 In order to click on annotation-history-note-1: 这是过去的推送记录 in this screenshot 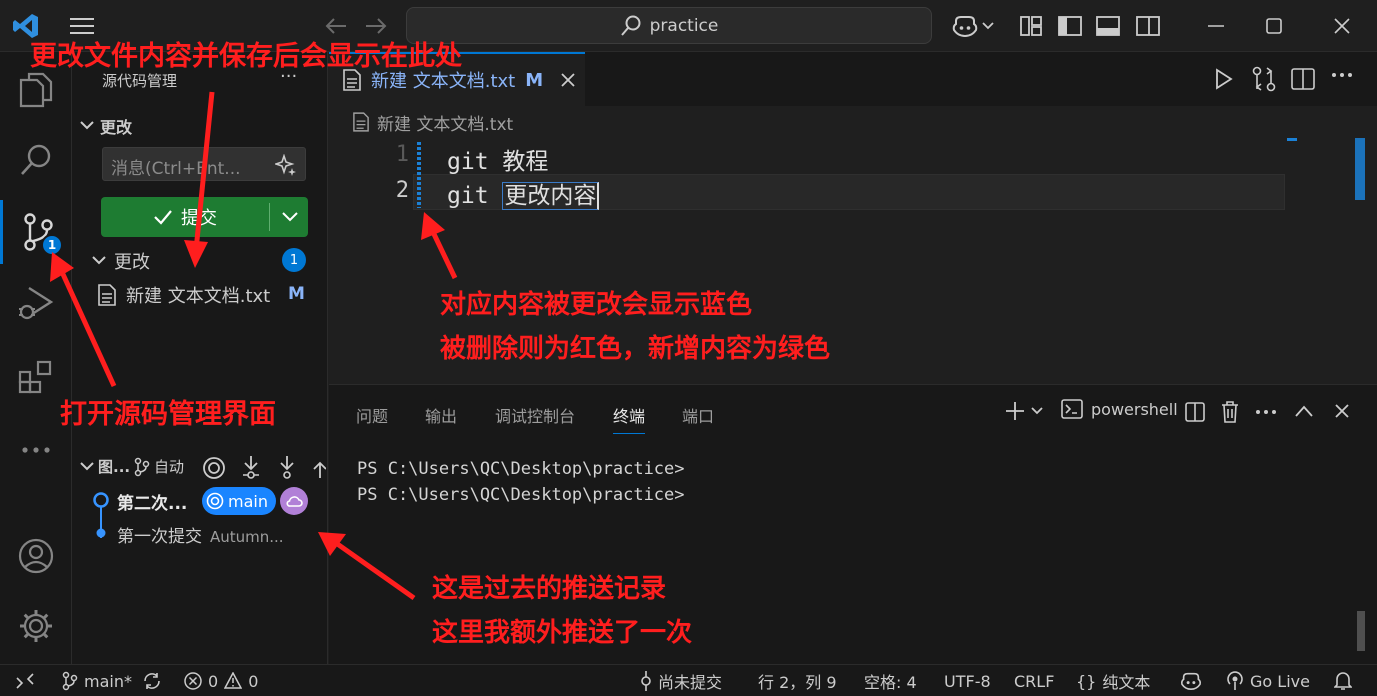, I will do `click(549, 589)`.